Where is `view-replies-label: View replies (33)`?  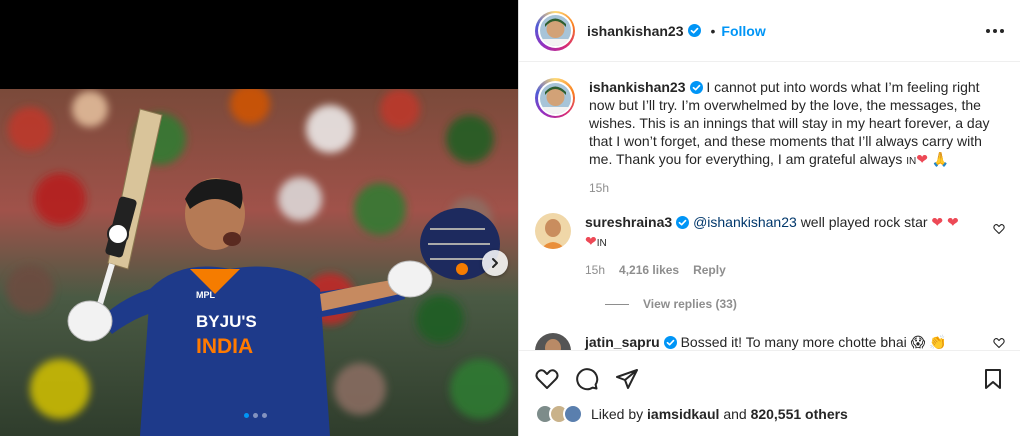 view-replies-label: View replies (33) is located at coordinates (690, 304).